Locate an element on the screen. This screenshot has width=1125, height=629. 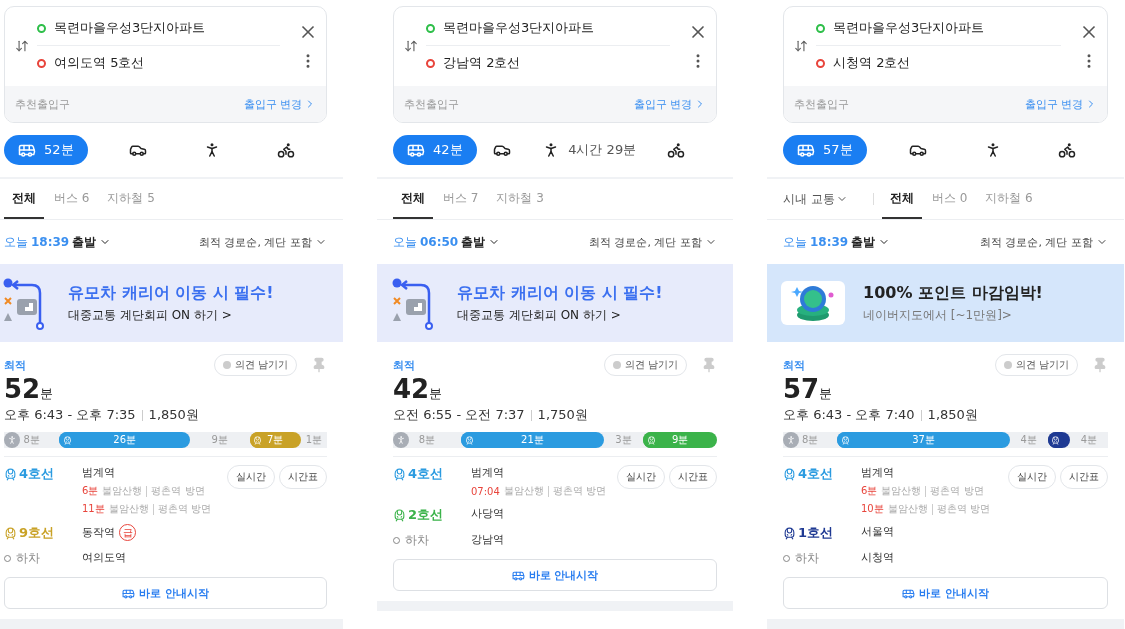
transit-mode-tab: 42분 is located at coordinates (435, 150).